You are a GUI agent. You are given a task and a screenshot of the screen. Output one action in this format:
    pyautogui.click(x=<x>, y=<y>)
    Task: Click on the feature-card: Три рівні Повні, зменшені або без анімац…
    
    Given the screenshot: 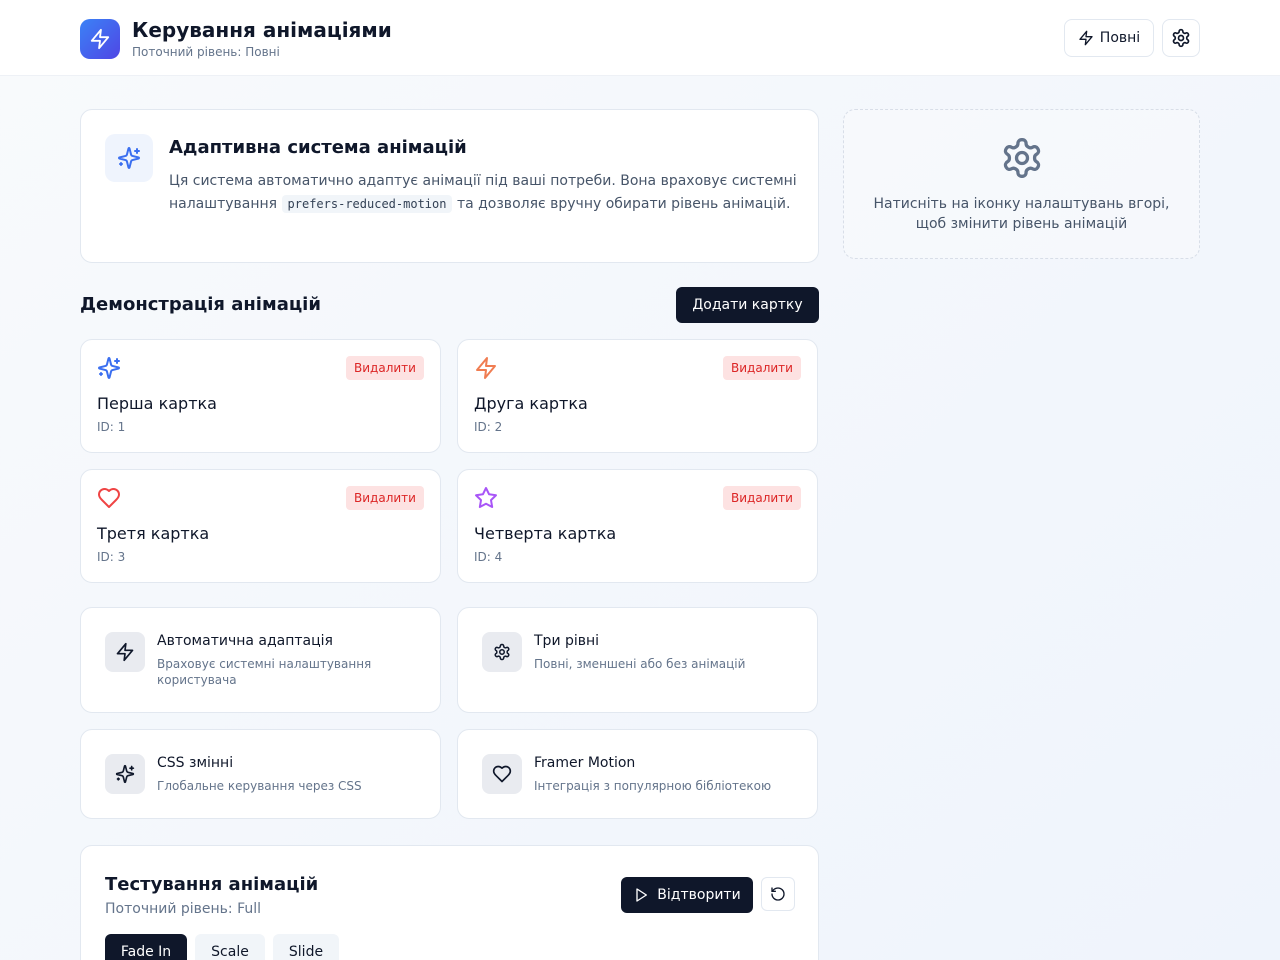 What is the action you would take?
    pyautogui.click(x=637, y=660)
    